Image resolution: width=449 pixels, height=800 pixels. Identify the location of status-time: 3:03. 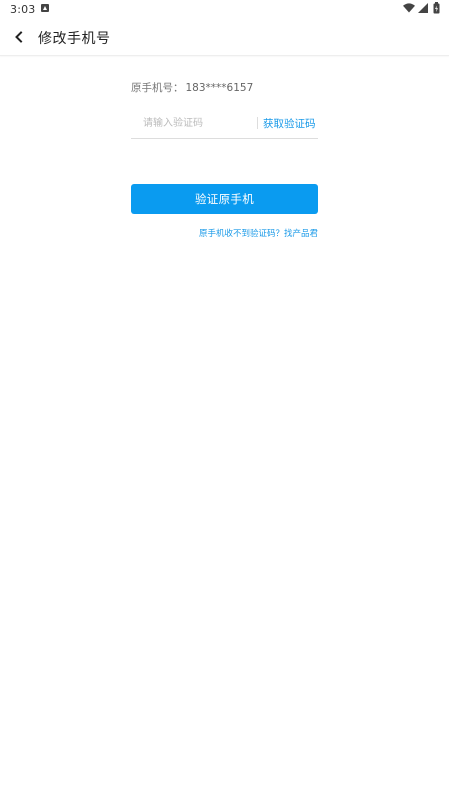
(23, 9).